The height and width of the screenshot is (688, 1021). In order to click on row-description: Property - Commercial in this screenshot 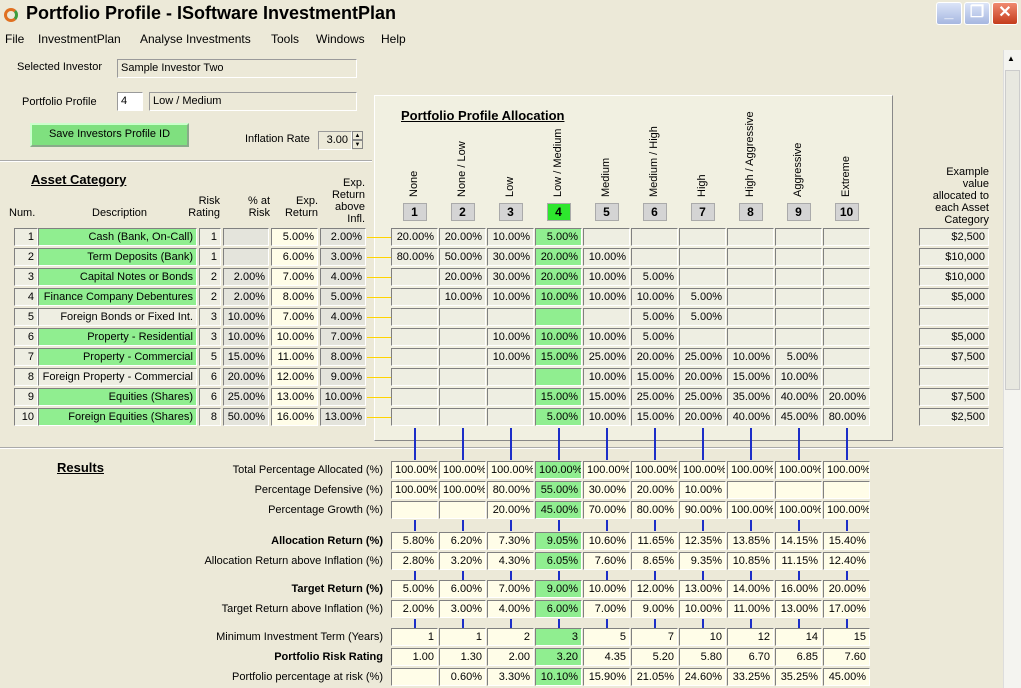, I will do `click(117, 357)`.